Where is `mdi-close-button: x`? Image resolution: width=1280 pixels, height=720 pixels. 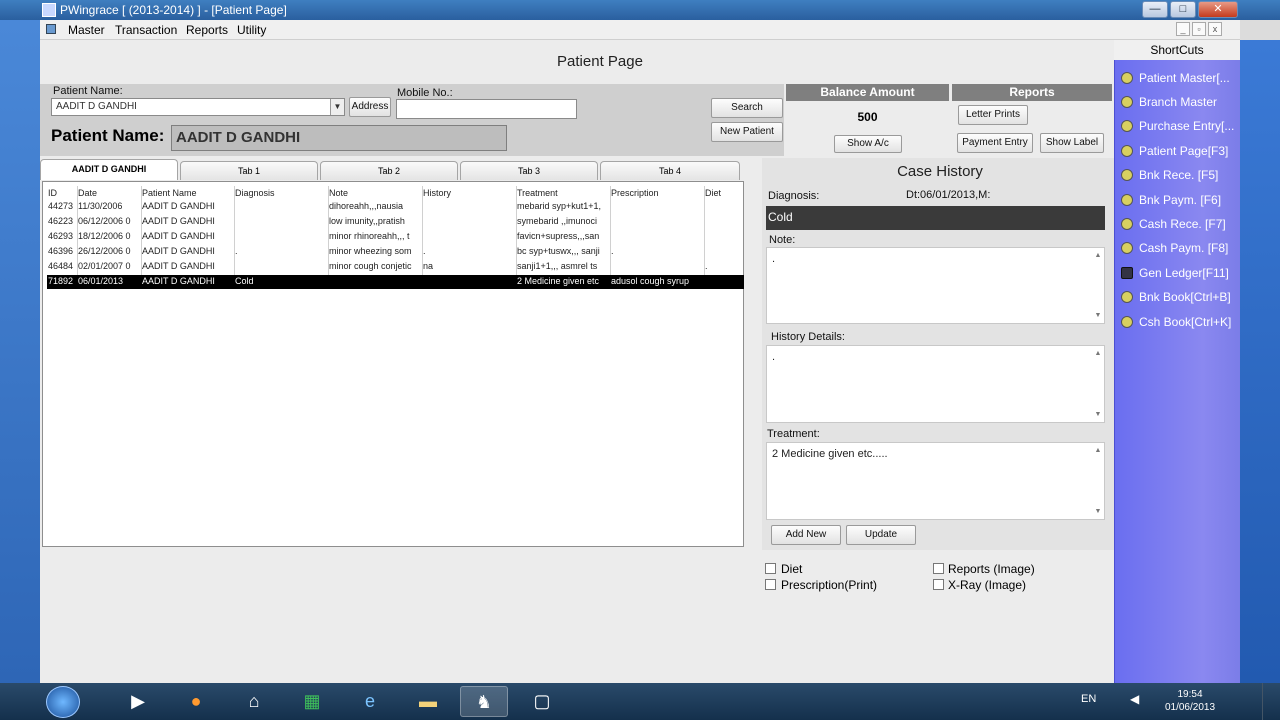
mdi-close-button: x is located at coordinates (1215, 29).